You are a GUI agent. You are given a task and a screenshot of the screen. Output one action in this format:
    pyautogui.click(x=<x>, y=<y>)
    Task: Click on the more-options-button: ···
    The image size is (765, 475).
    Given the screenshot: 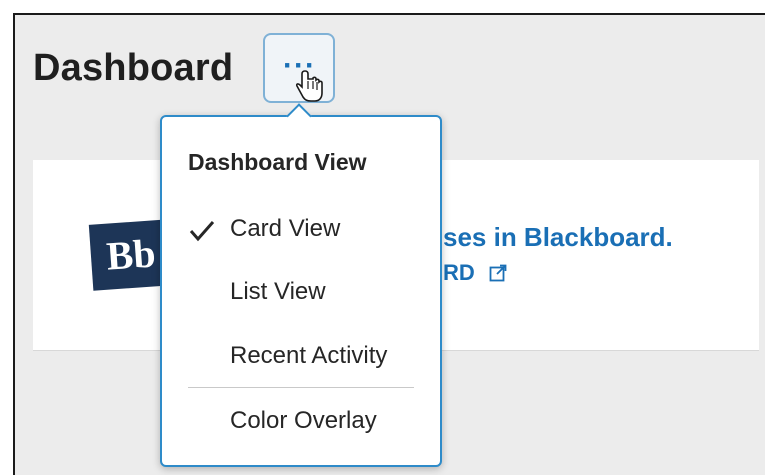 What is the action you would take?
    pyautogui.click(x=299, y=68)
    